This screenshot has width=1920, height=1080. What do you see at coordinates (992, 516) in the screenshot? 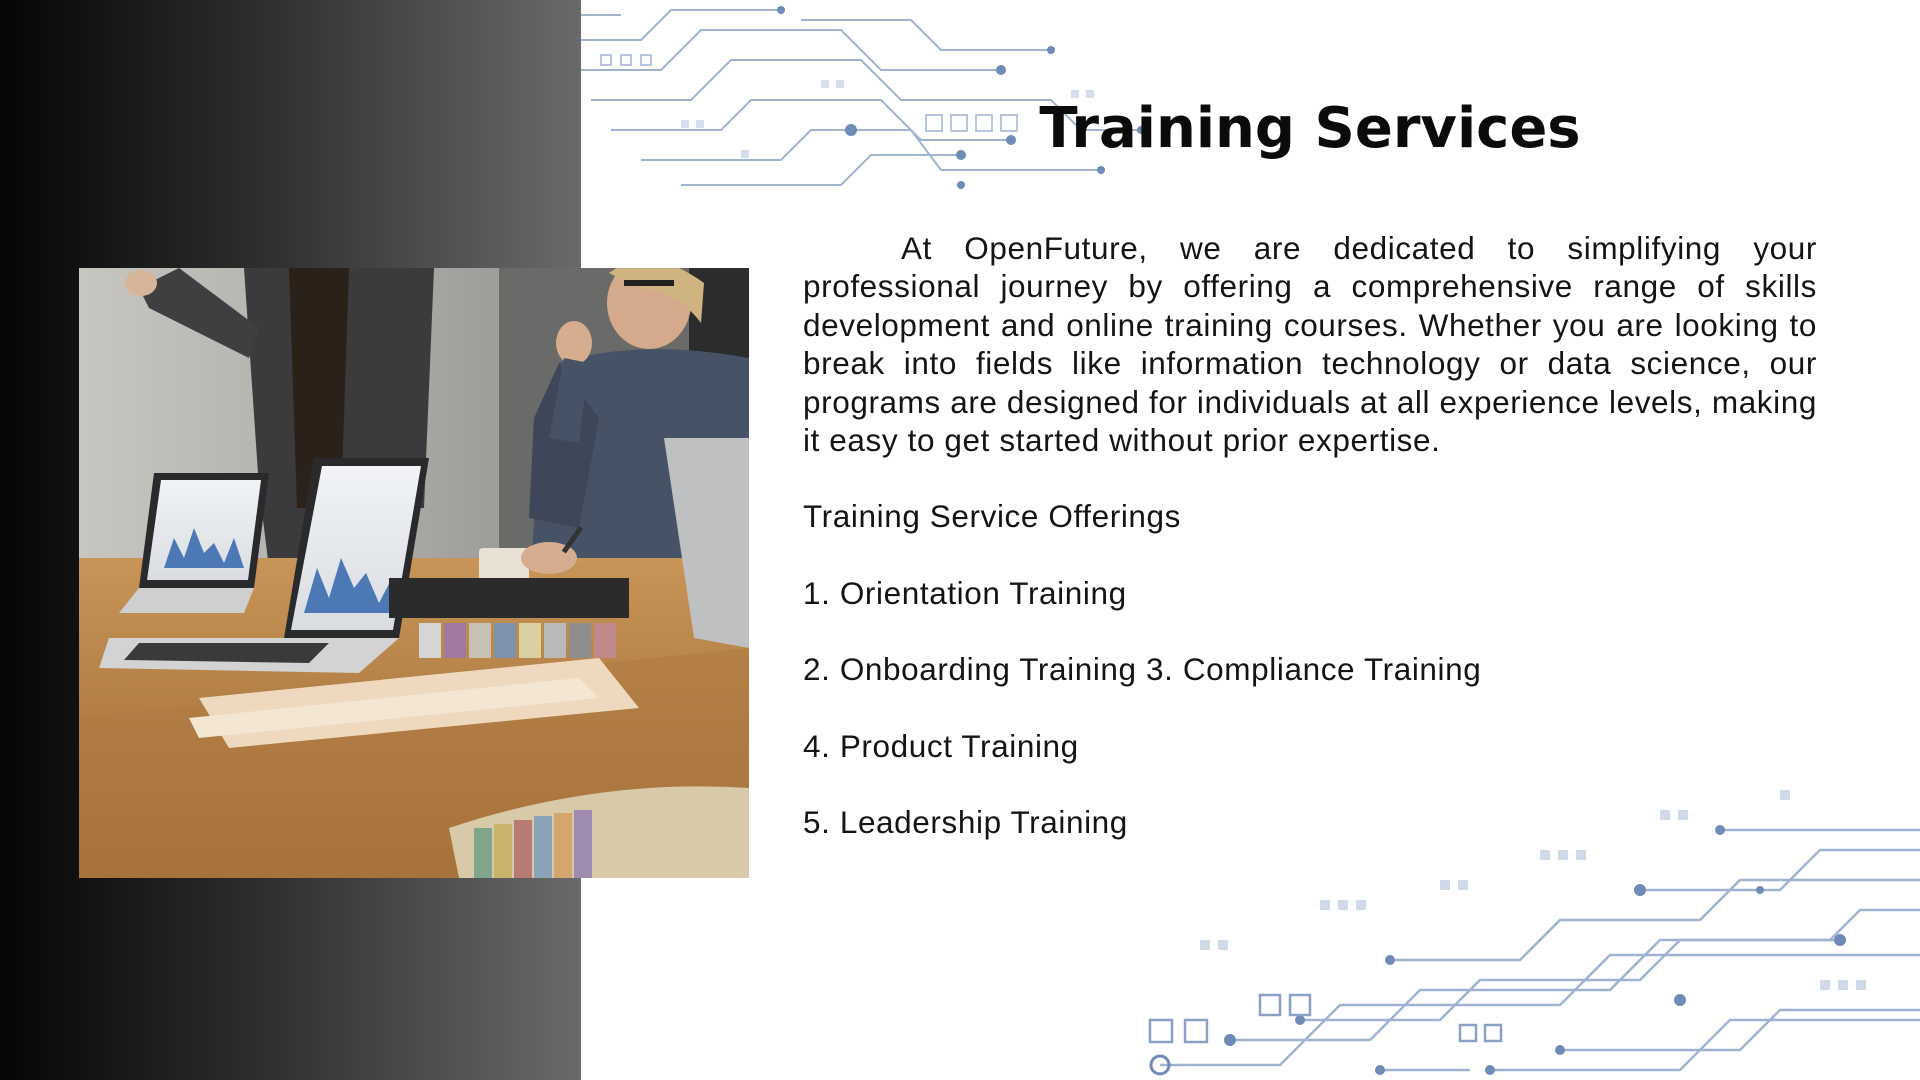
I see `offerings-heading: Training Service Offerings` at bounding box center [992, 516].